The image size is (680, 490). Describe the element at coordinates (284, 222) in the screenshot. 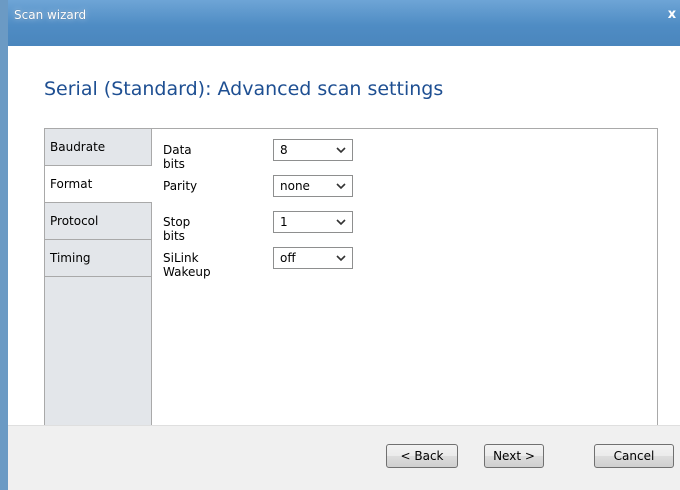

I see `stop-bits-value: 1` at that location.